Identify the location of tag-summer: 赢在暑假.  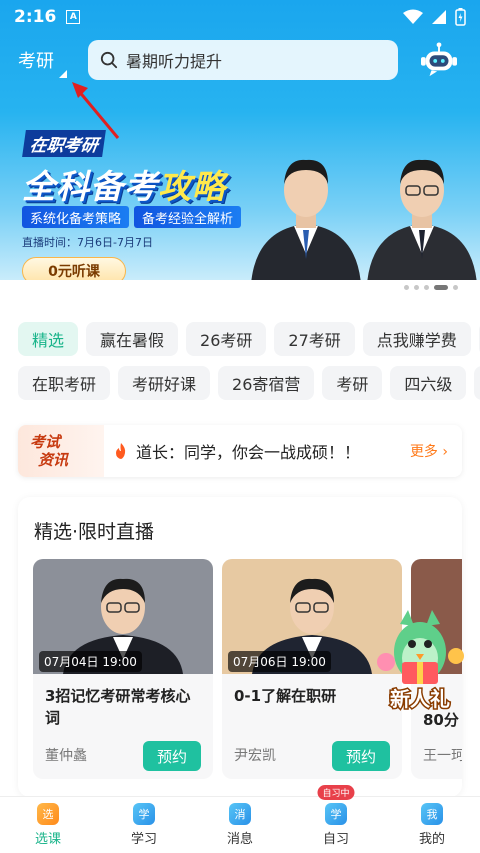
(132, 339).